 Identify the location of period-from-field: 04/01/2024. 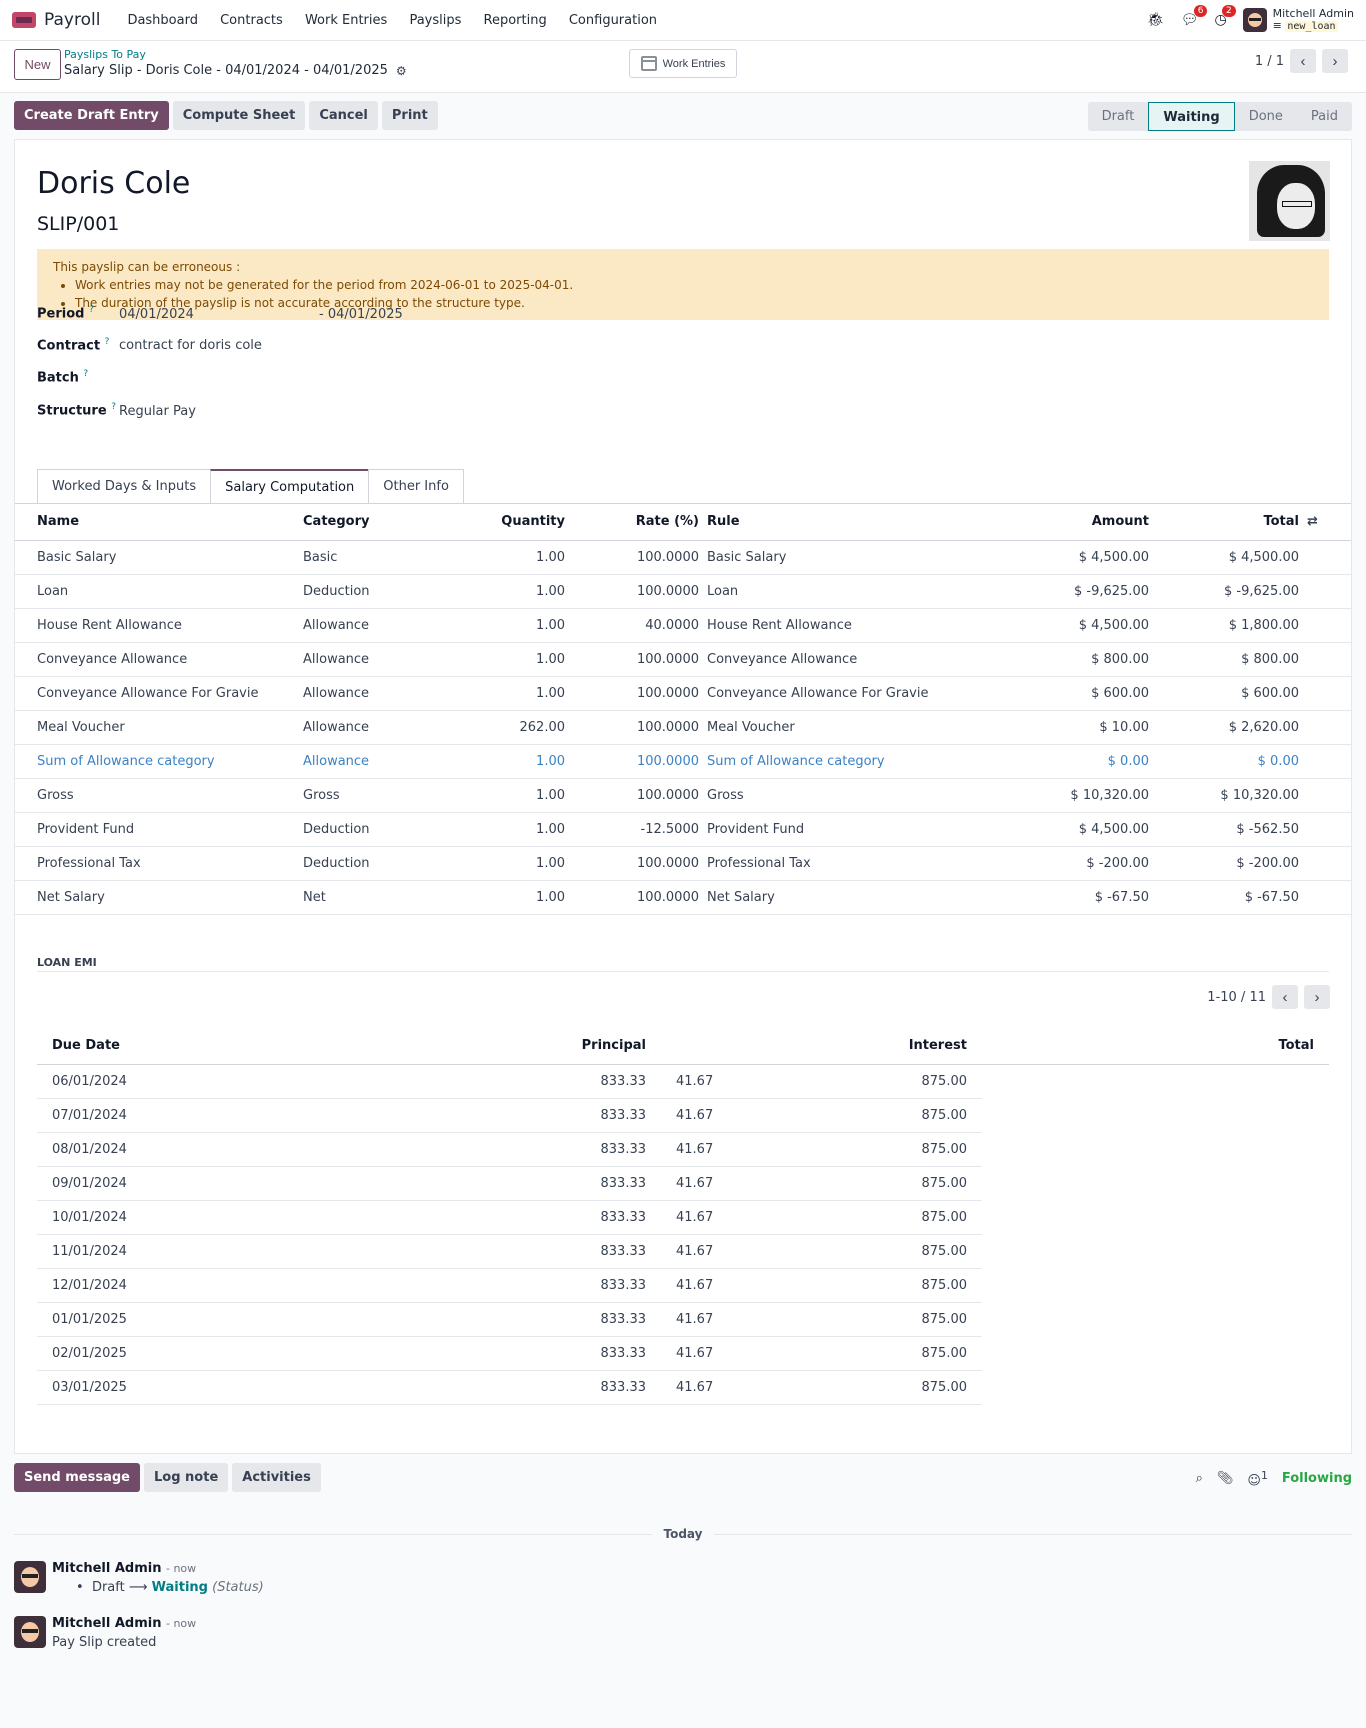
(156, 314).